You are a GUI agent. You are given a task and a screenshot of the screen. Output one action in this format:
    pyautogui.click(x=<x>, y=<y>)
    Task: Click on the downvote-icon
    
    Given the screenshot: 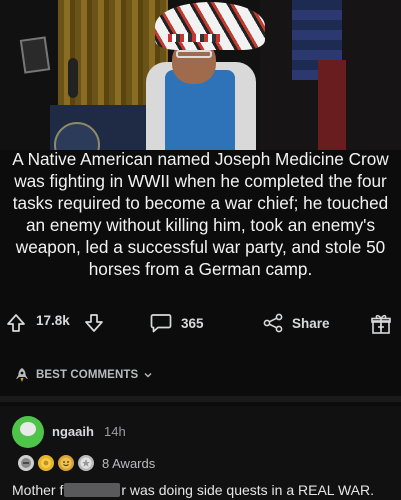 What is the action you would take?
    pyautogui.click(x=94, y=323)
    